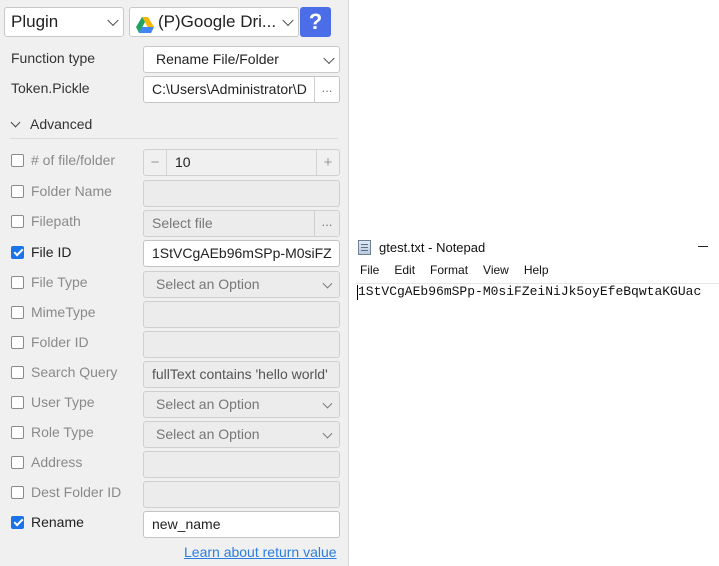 This screenshot has width=719, height=566. I want to click on mime-type-input, so click(241, 314).